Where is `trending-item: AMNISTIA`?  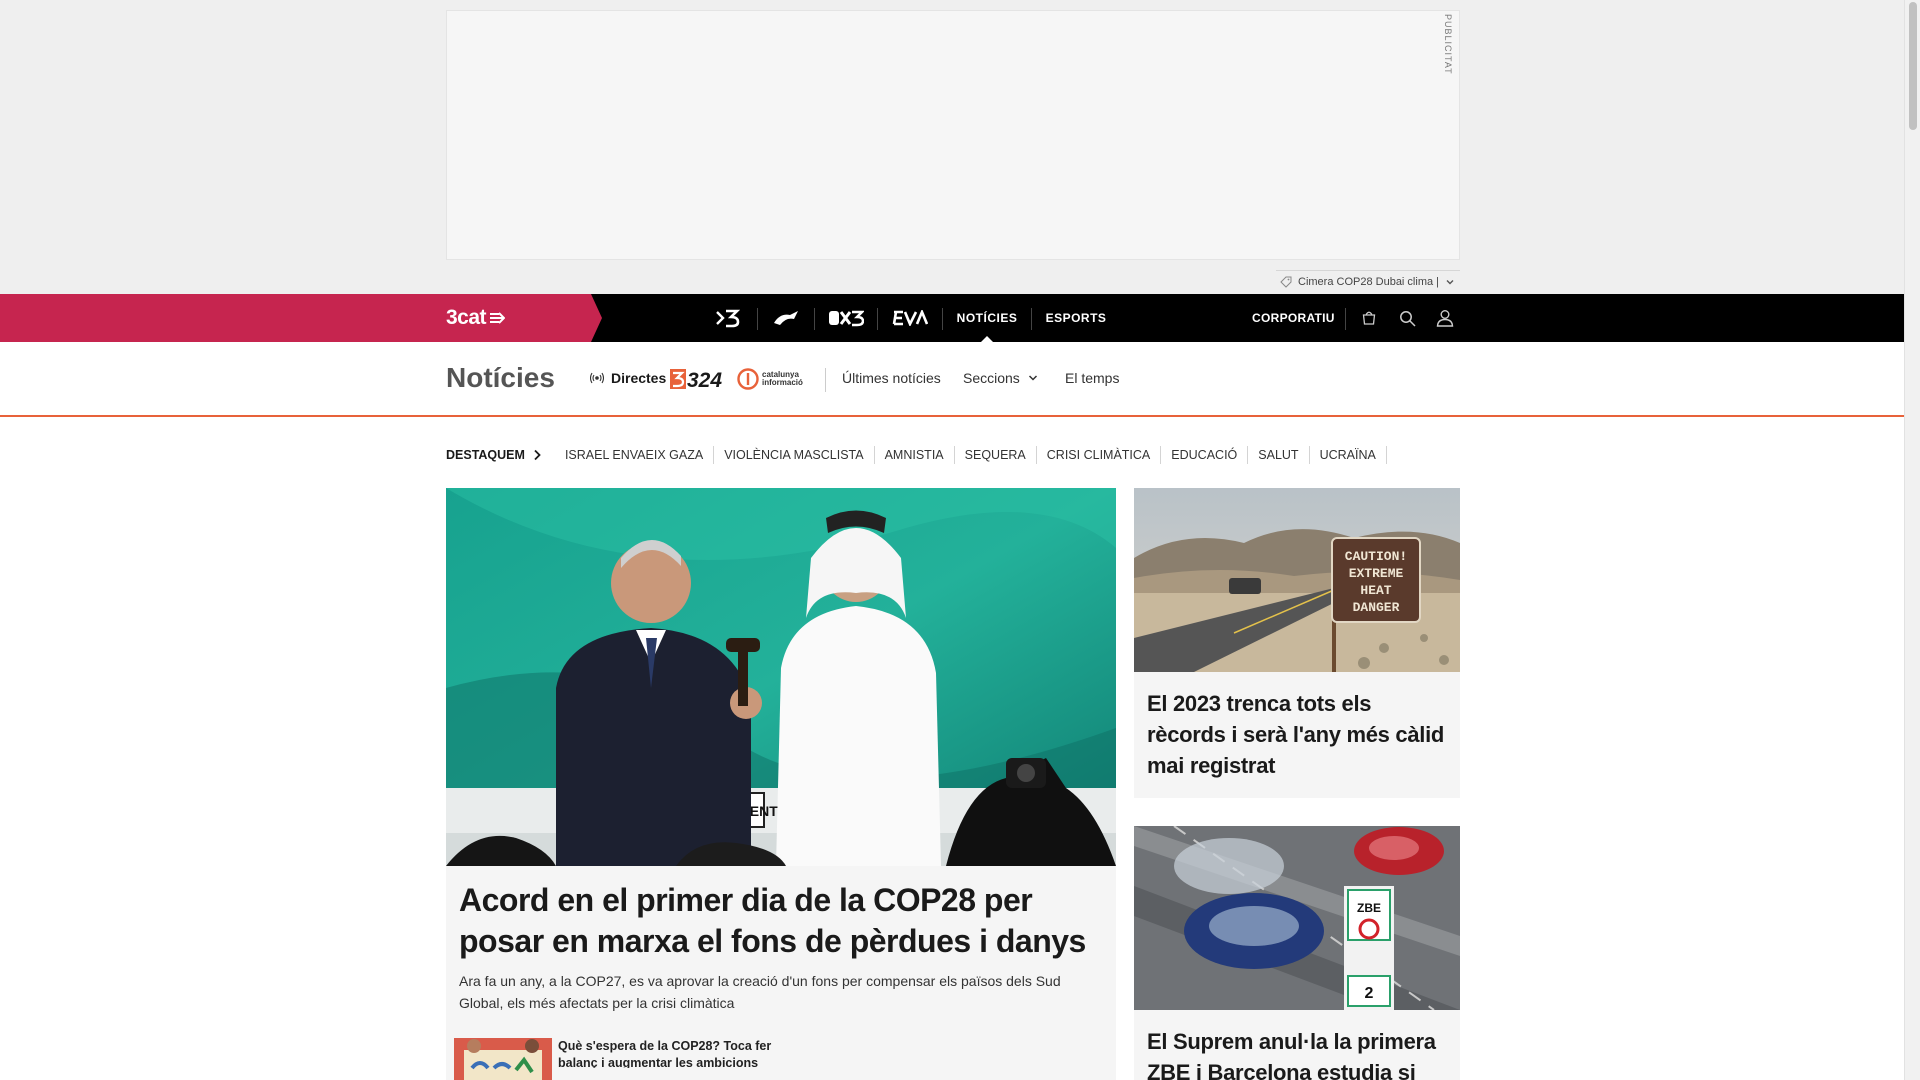
trending-item: AMNISTIA is located at coordinates (915, 455).